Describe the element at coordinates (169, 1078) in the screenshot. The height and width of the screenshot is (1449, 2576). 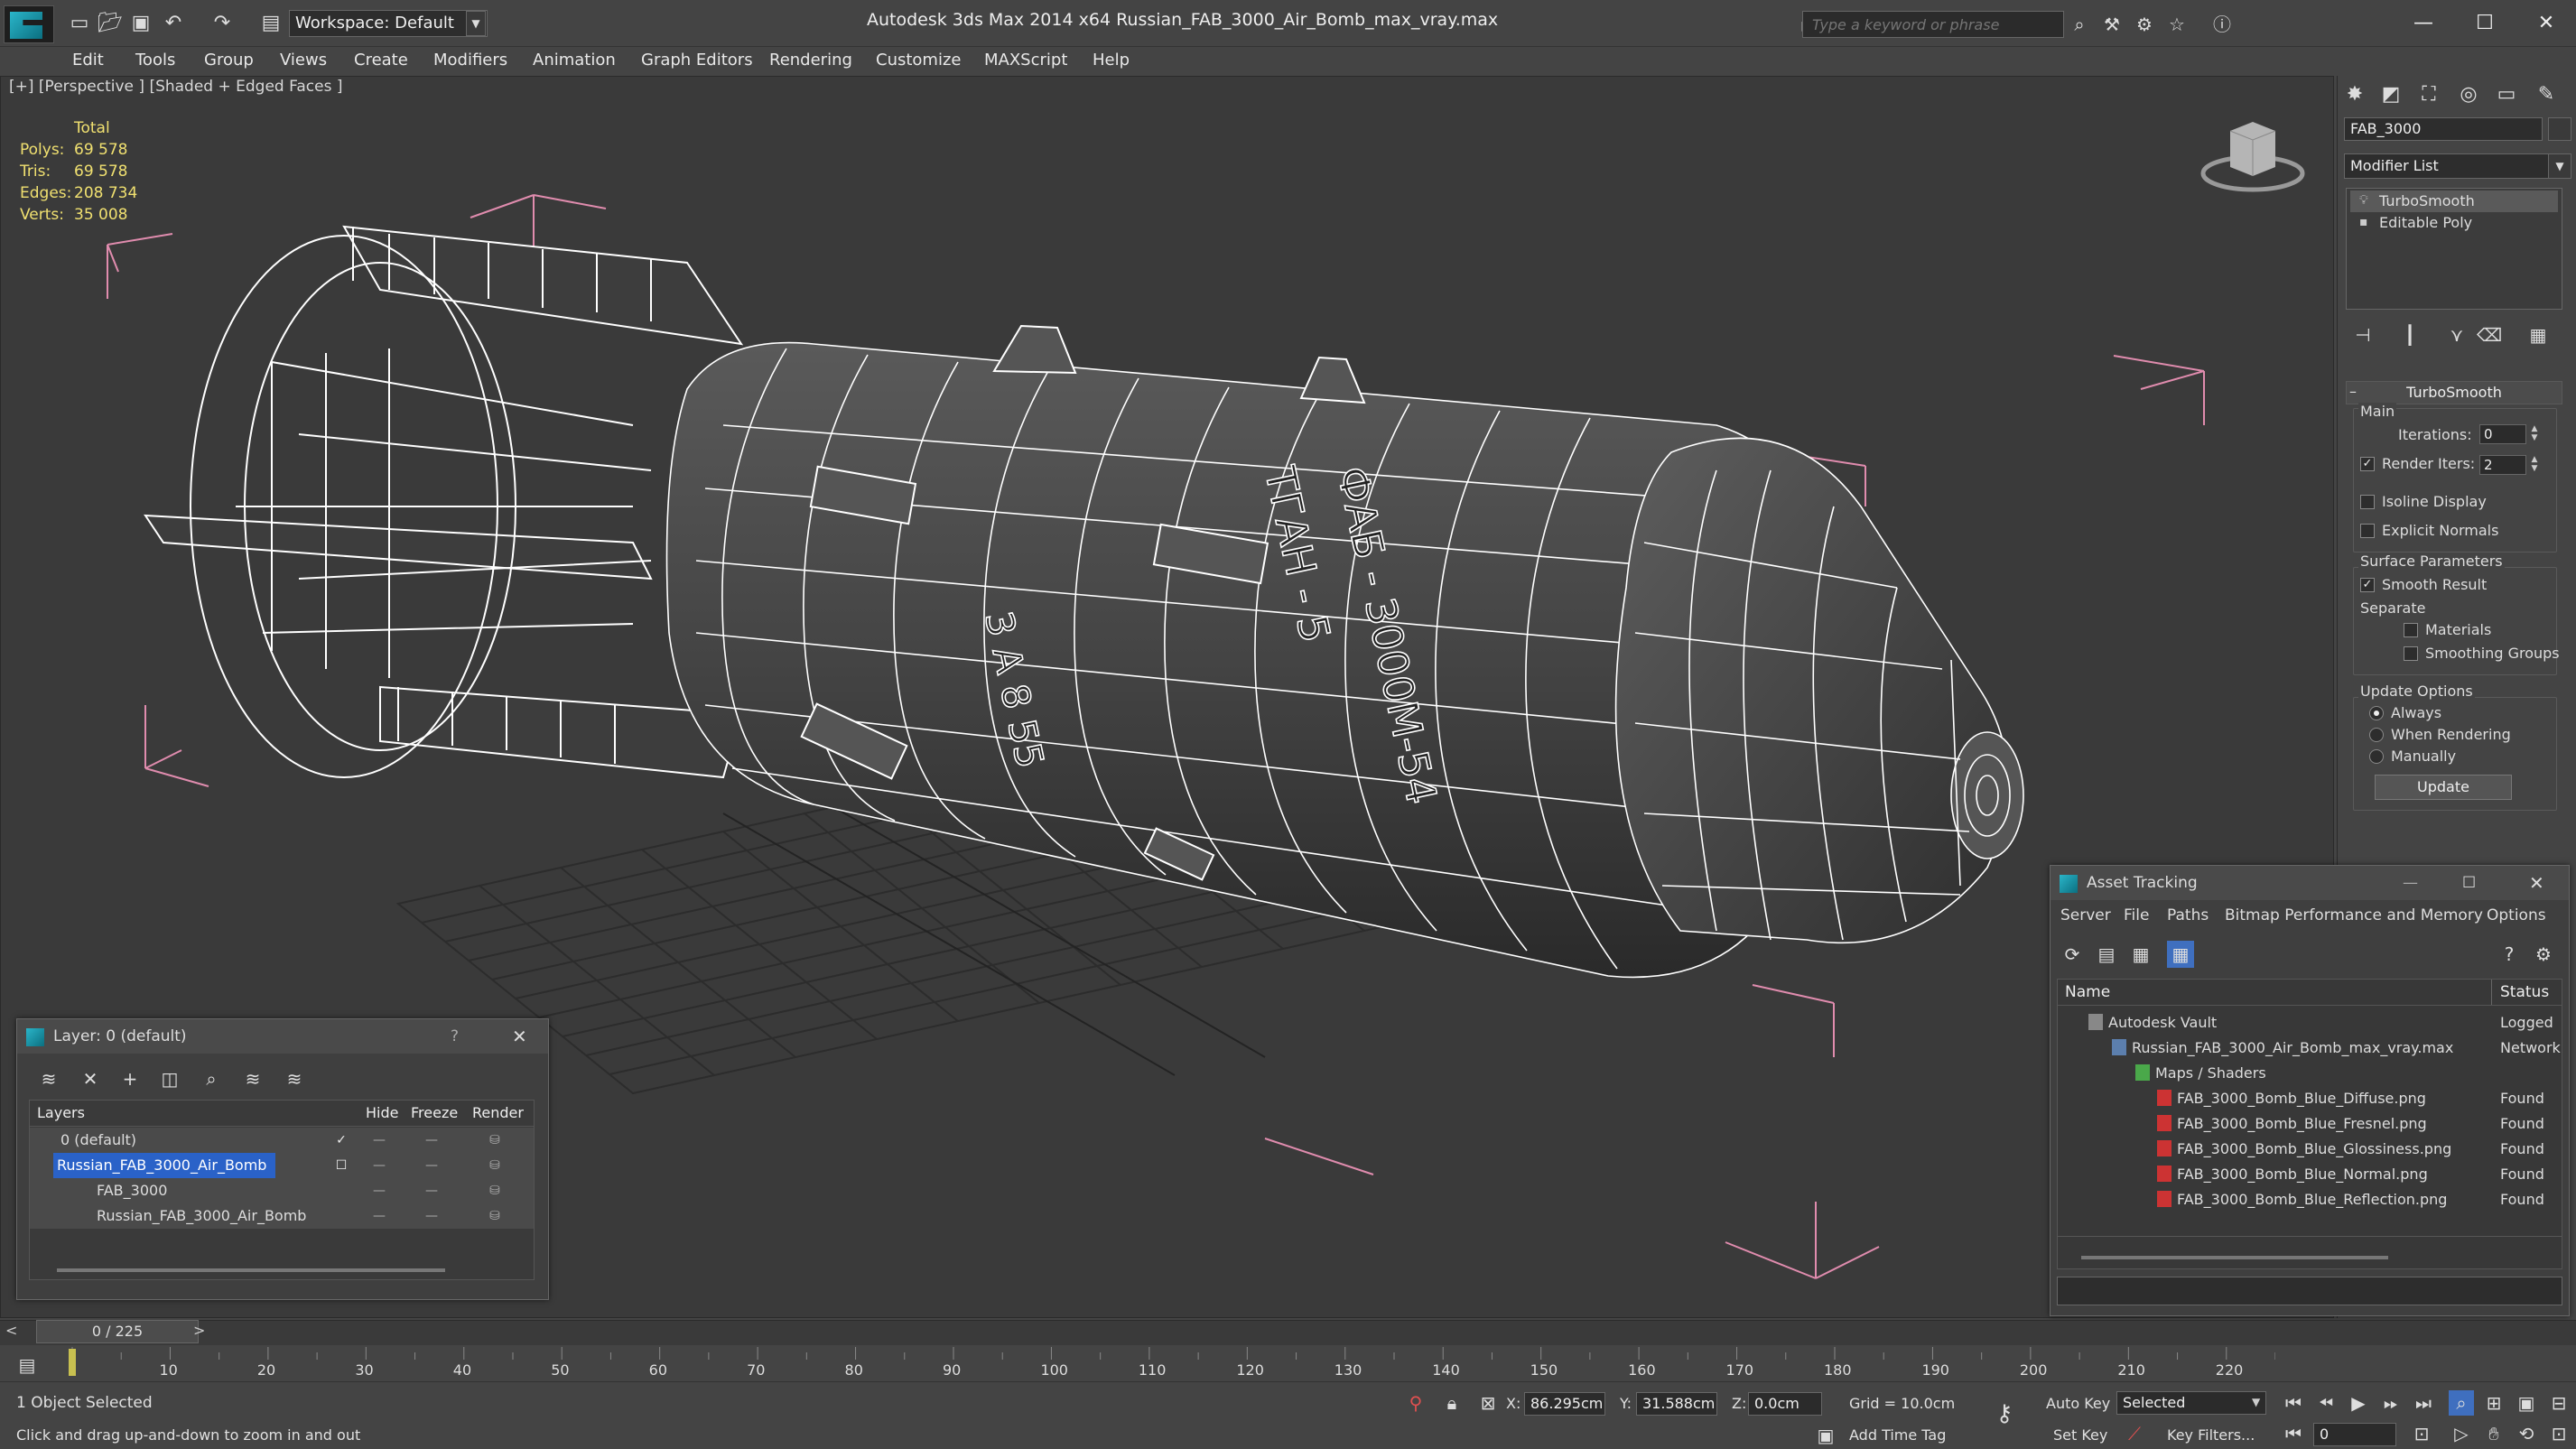
I see `select-objects-in-layer-icon: ◫` at that location.